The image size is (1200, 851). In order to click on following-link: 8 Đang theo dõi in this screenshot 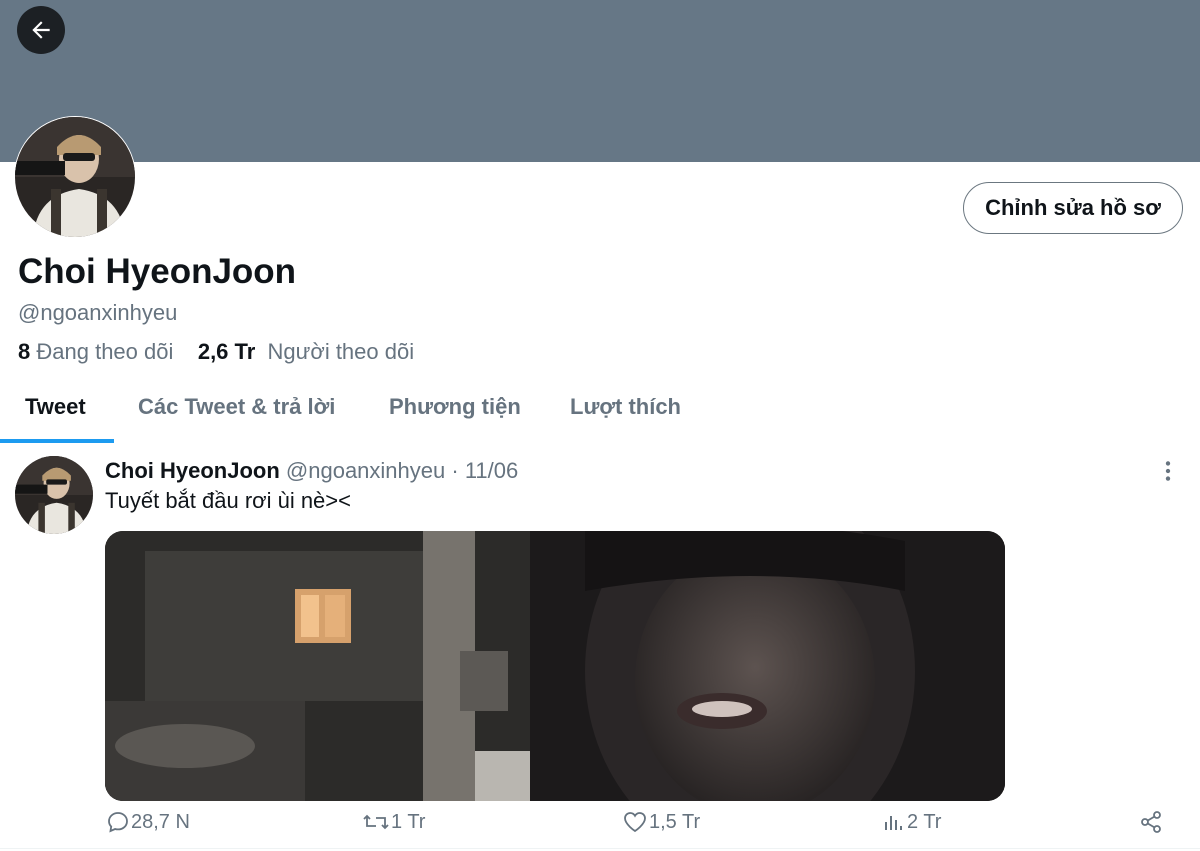, I will do `click(95, 351)`.